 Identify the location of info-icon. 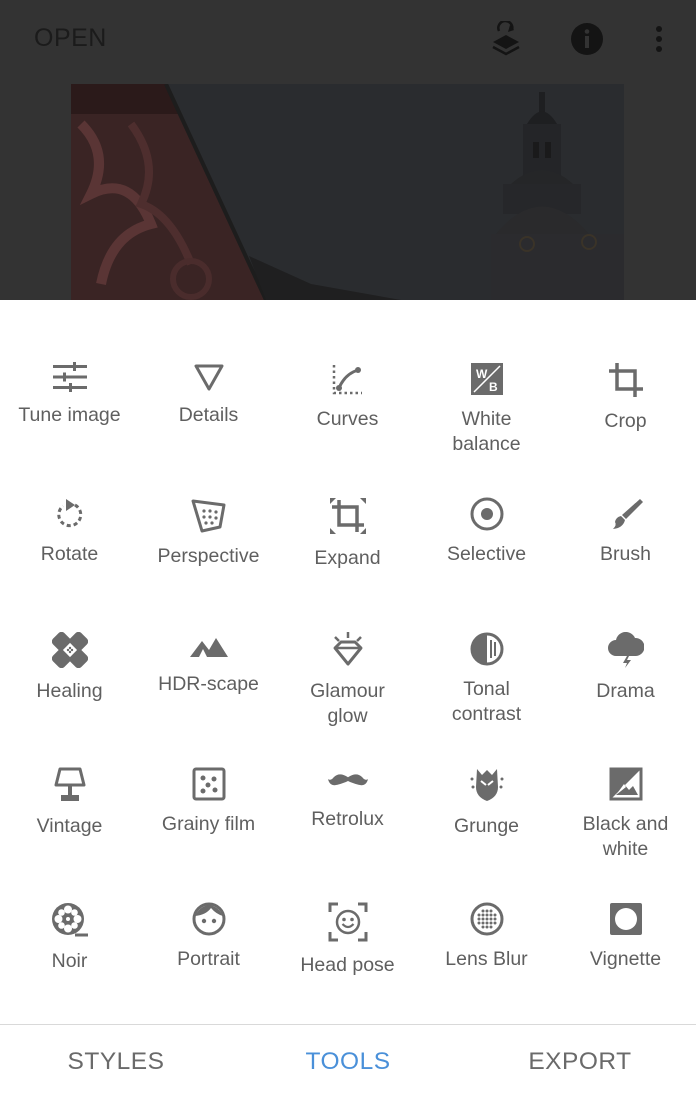
(587, 39).